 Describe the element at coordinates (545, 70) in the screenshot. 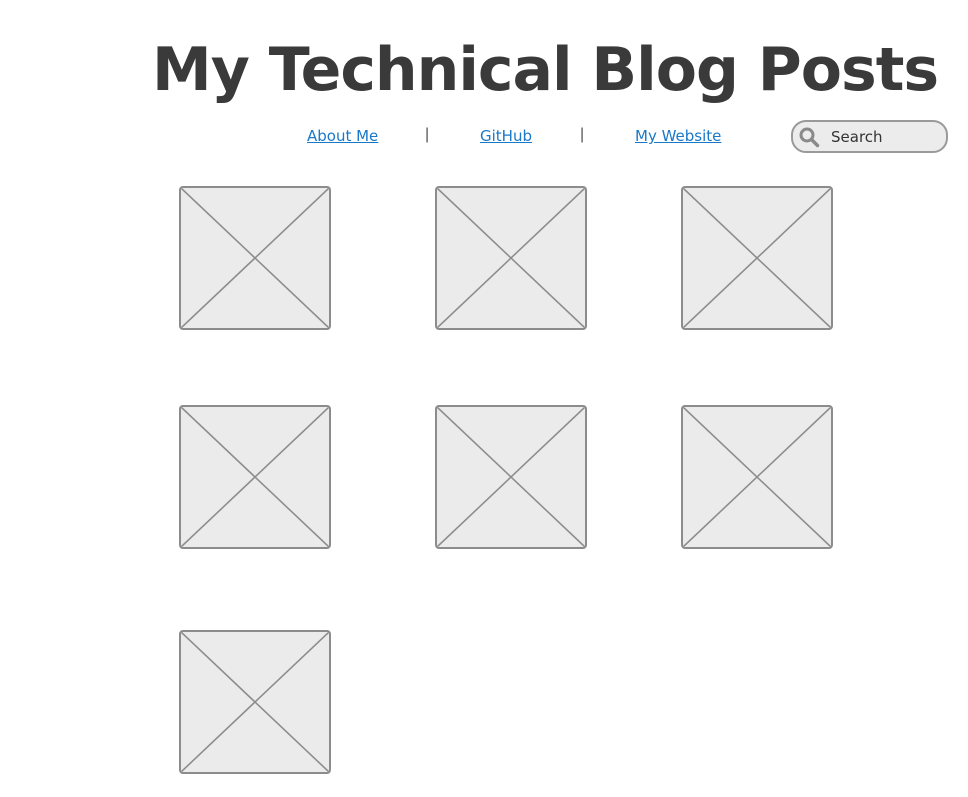

I see `page-title: My Technical Blog Posts` at that location.